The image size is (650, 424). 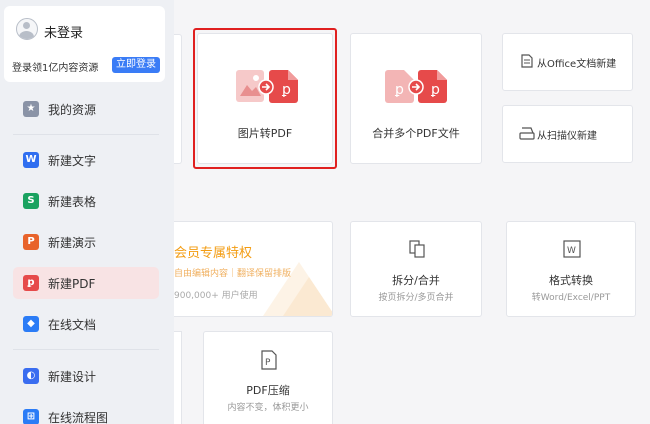 What do you see at coordinates (416, 280) in the screenshot?
I see `card-title: 拆分/合并` at bounding box center [416, 280].